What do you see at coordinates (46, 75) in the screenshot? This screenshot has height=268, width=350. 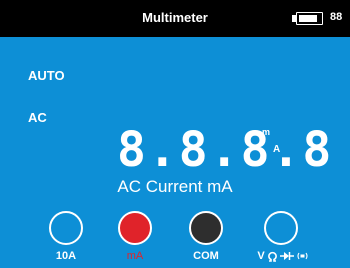 I see `range-mode-label: AUTO` at bounding box center [46, 75].